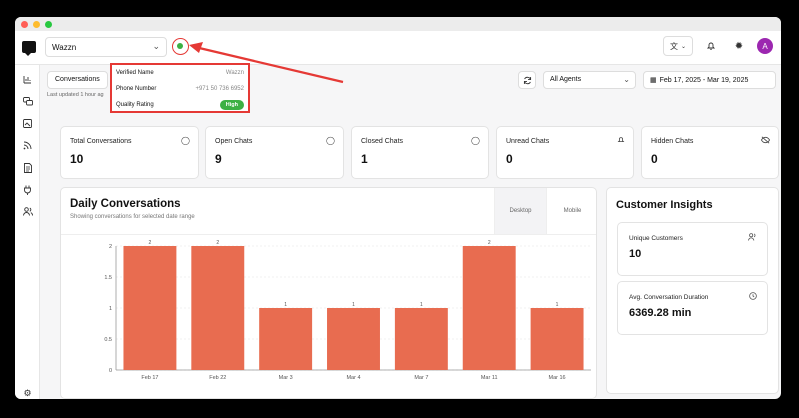 This screenshot has width=799, height=418. What do you see at coordinates (753, 297) in the screenshot?
I see `clock-icon` at bounding box center [753, 297].